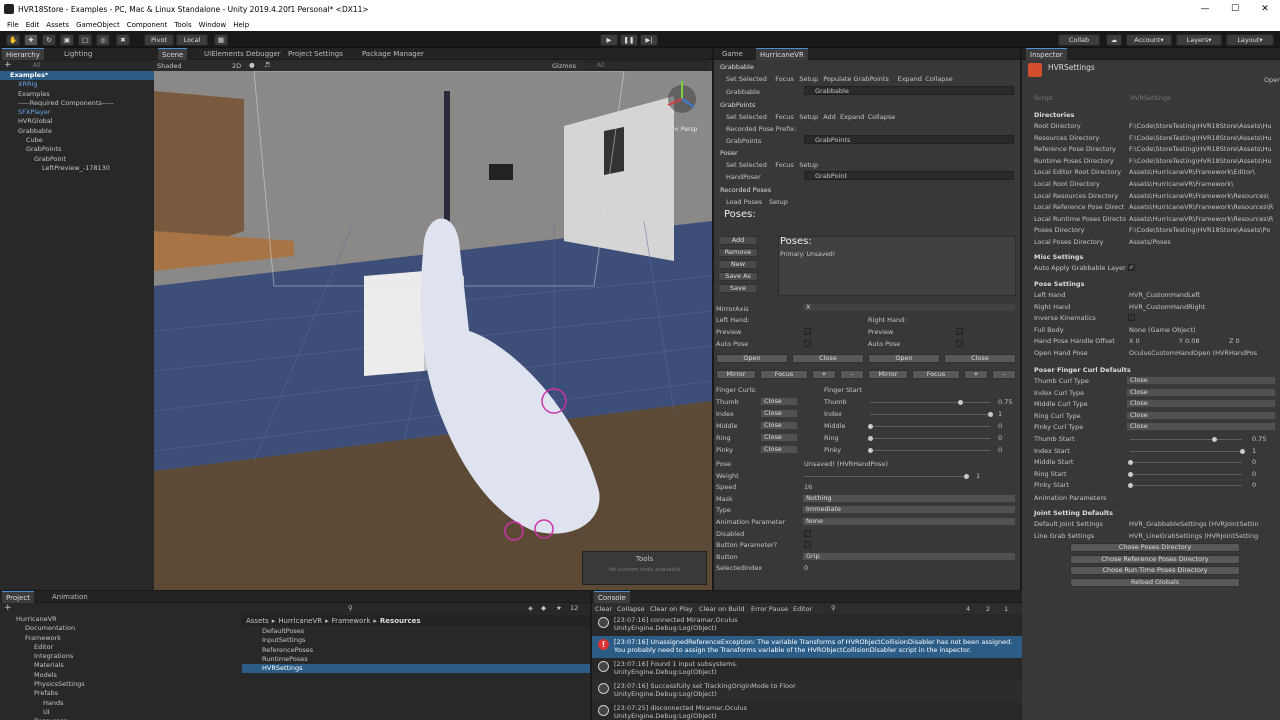  Describe the element at coordinates (1131, 318) in the screenshot. I see `inverse-kinematics-checkbox` at that location.